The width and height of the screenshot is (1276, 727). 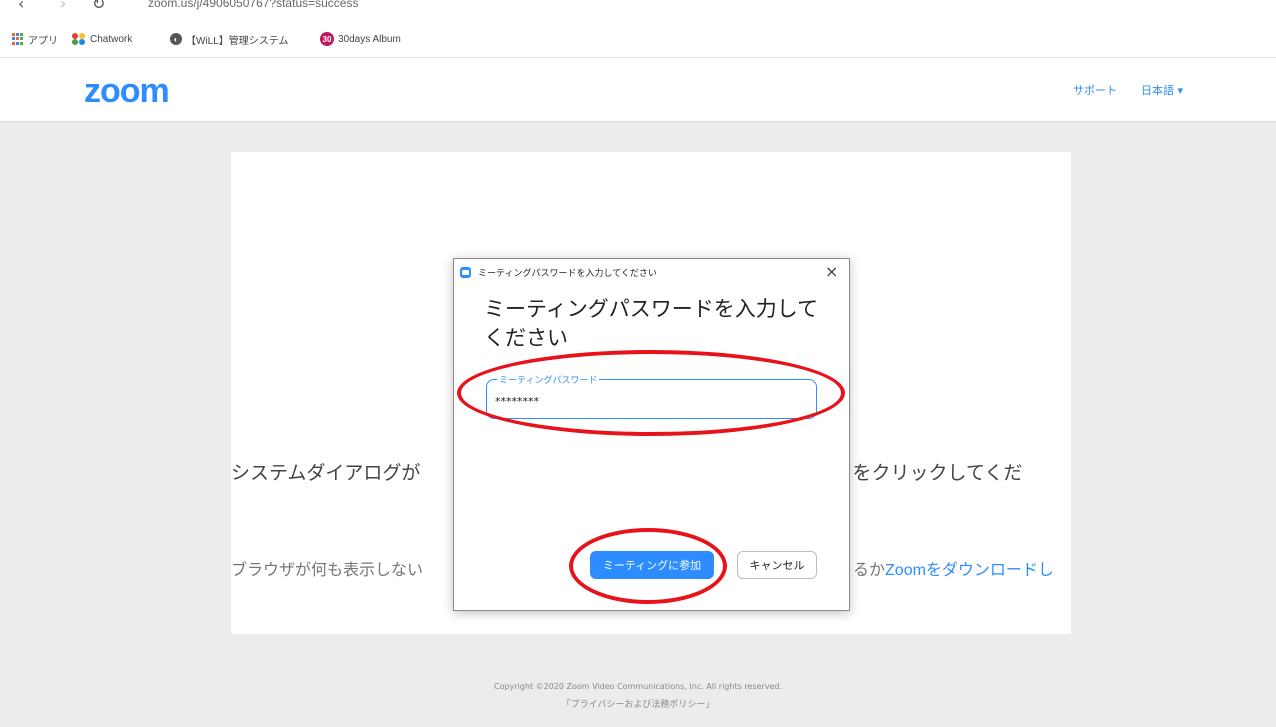 I want to click on cancel-button: キャンセル, so click(x=777, y=565).